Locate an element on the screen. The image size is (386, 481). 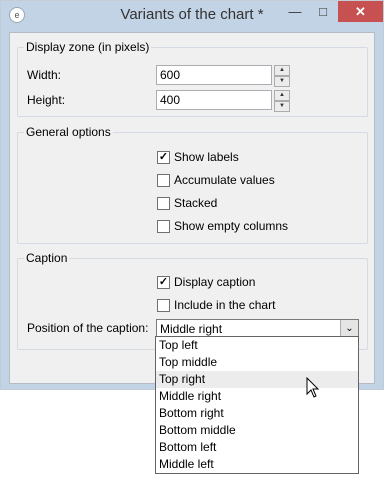
width-spinner: ▲ ▼ is located at coordinates (282, 76).